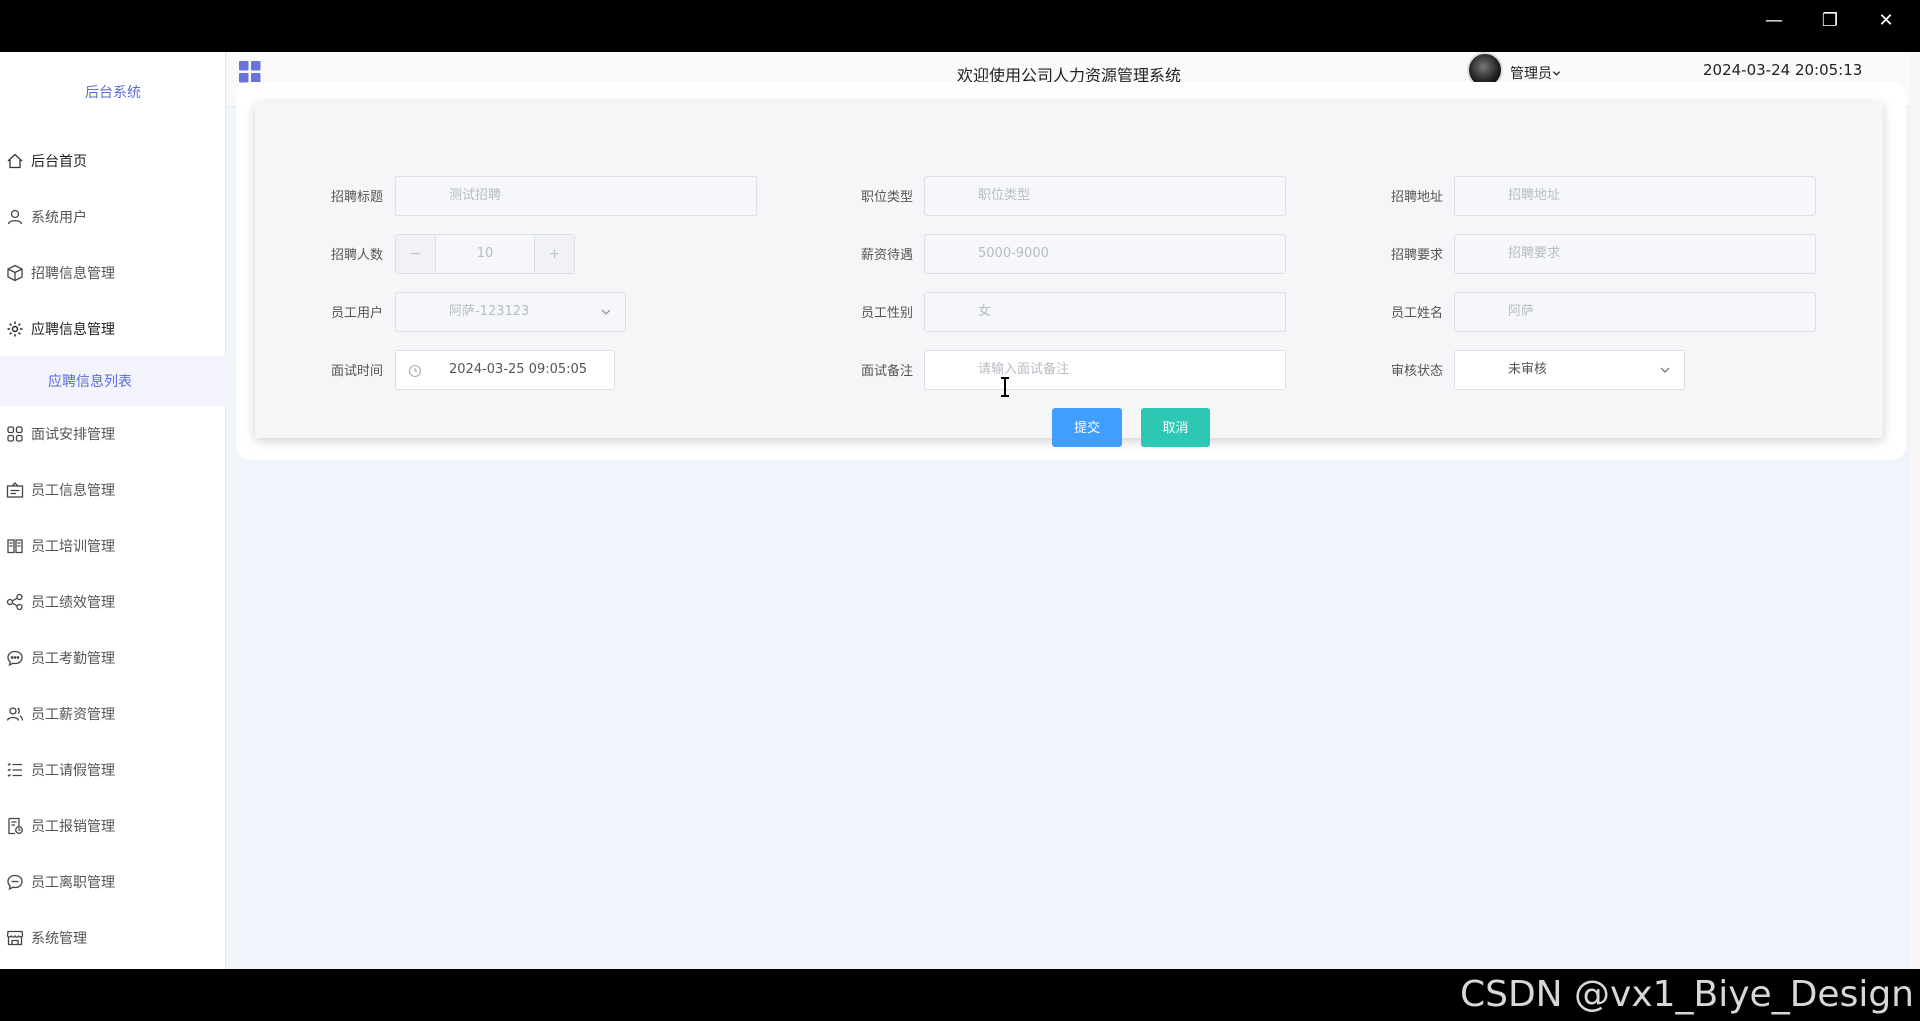 This screenshot has height=1021, width=1920. I want to click on recruit-title-label: 招聘标题, so click(356, 197).